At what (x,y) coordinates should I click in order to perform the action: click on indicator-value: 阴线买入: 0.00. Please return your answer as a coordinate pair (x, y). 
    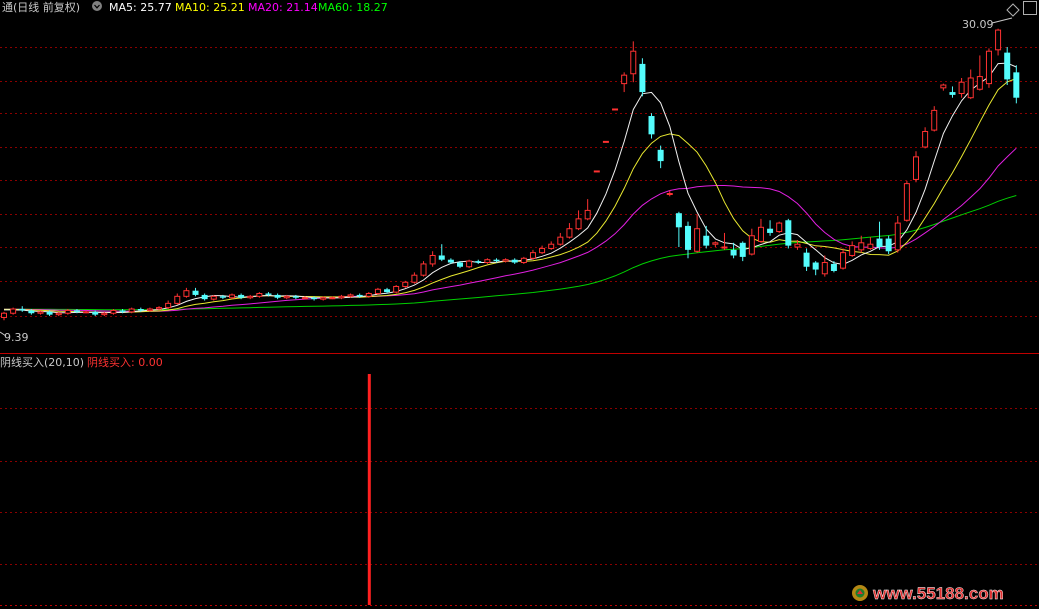
    Looking at the image, I should click on (125, 362).